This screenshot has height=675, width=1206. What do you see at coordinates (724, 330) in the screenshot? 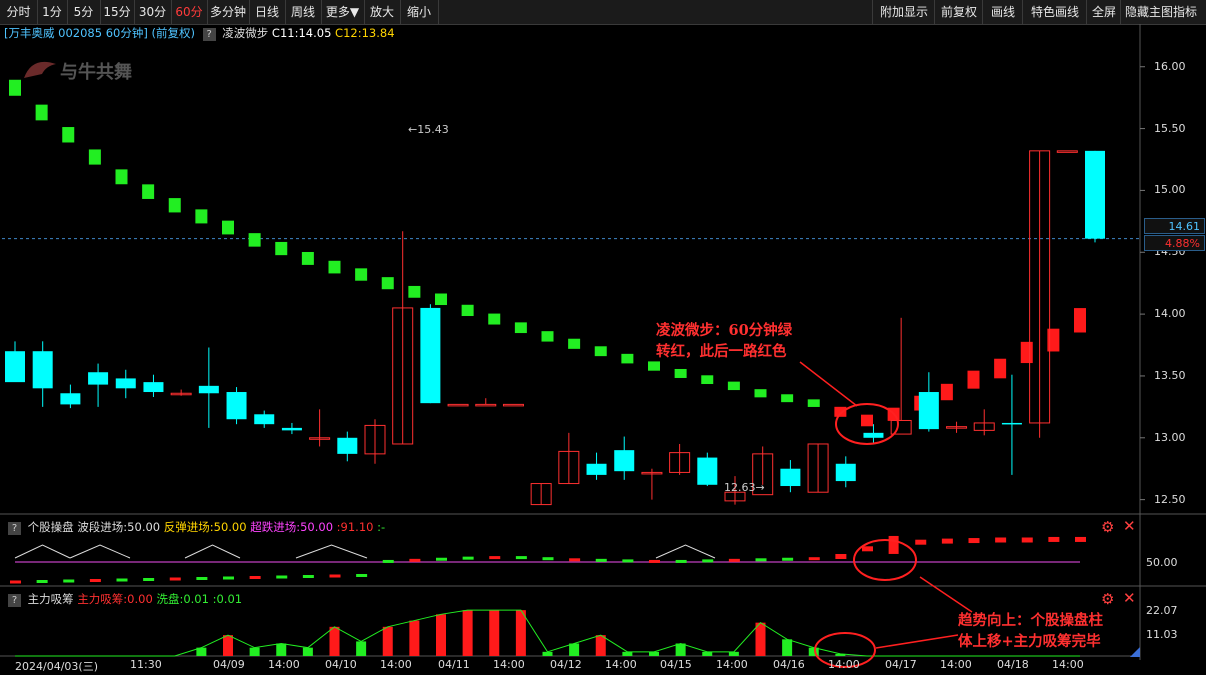
I see `annotation-1-line1: 凌波微步：60分钟绿` at bounding box center [724, 330].